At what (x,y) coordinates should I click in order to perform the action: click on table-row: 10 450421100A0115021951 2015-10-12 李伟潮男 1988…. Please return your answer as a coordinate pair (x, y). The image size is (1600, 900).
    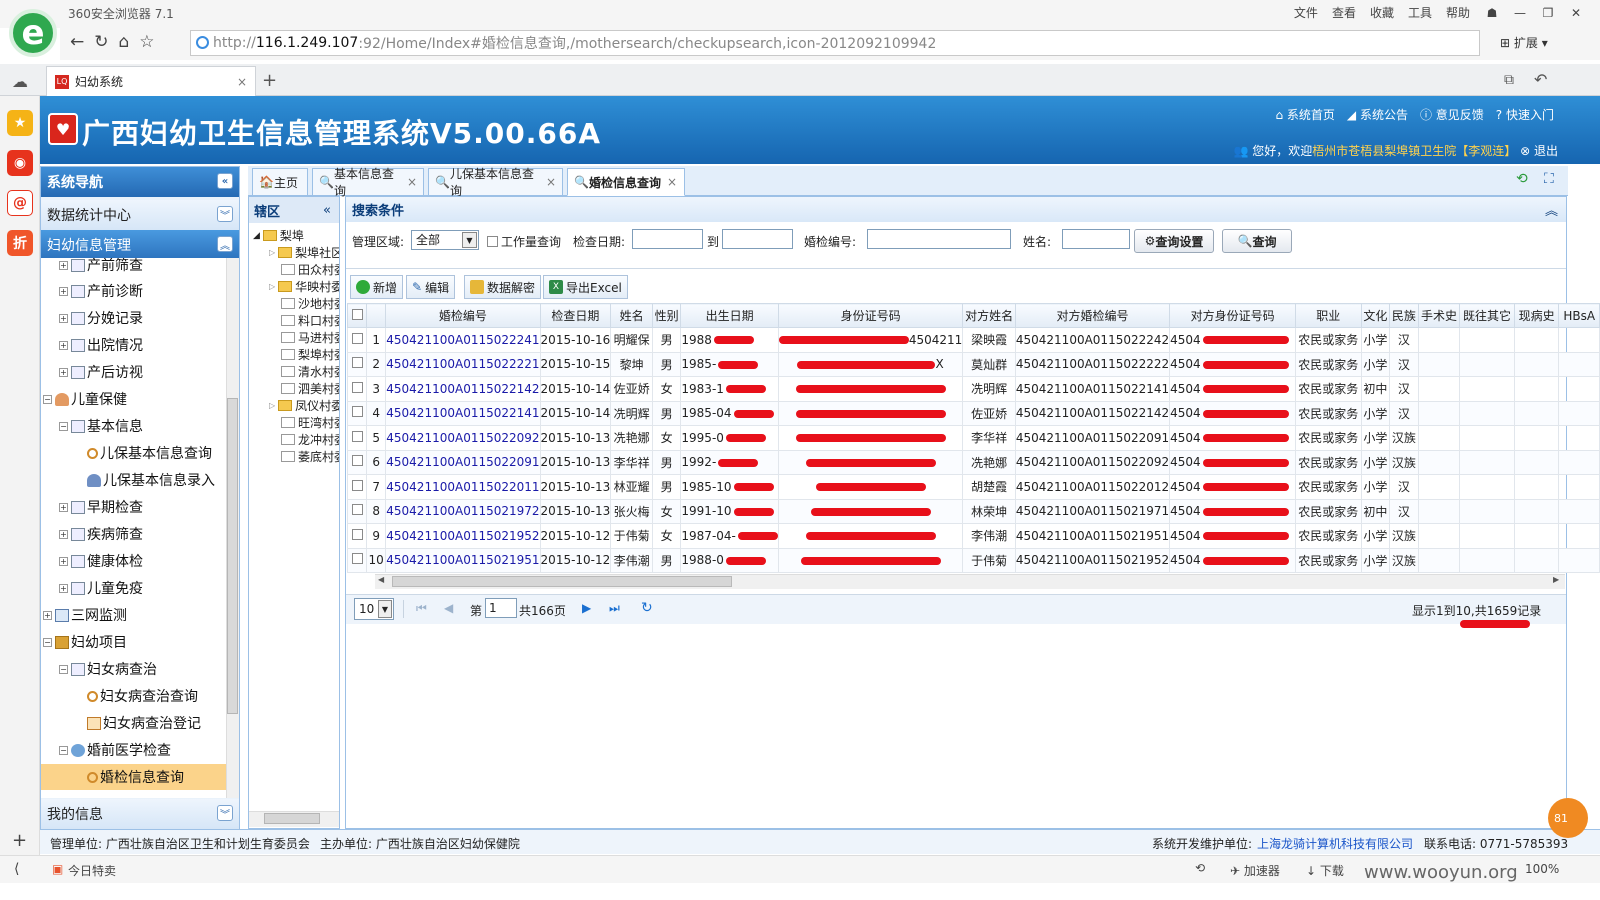
    Looking at the image, I should click on (973, 560).